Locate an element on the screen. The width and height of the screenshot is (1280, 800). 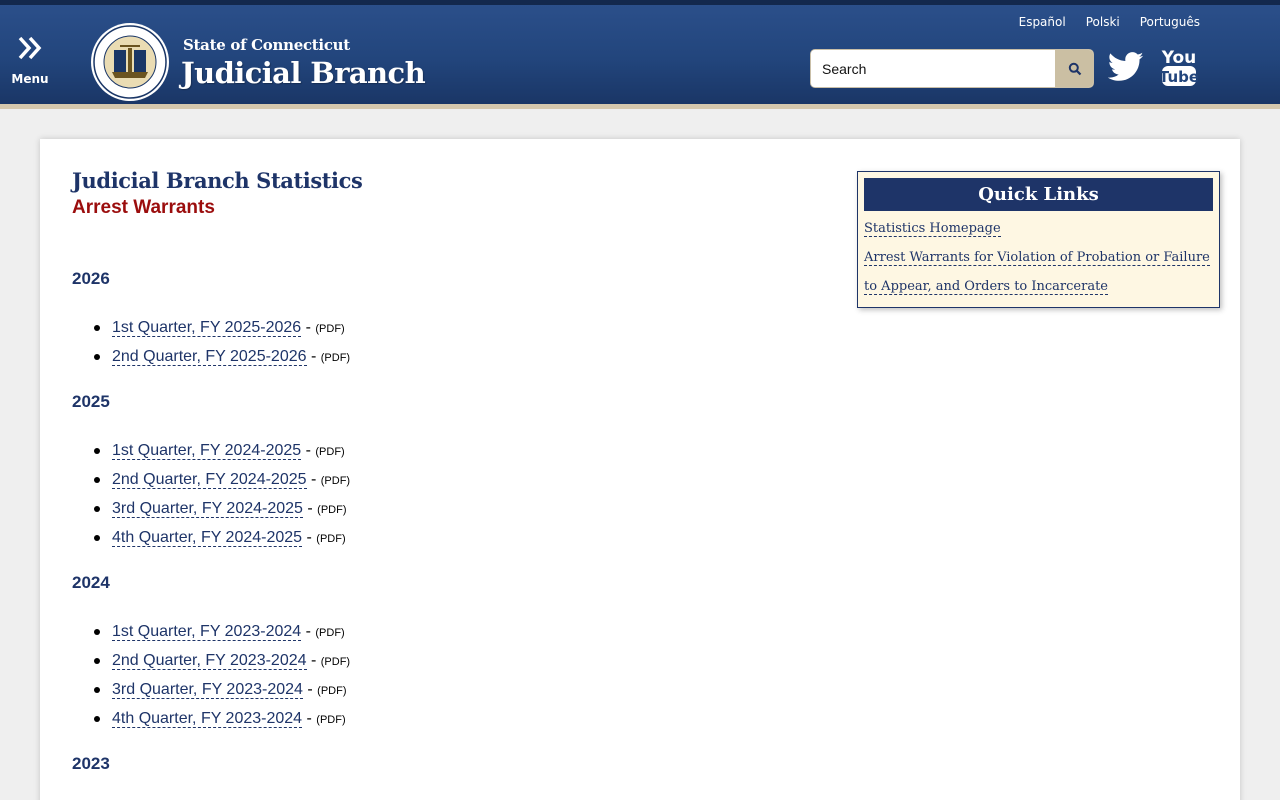
list-item: 4th Quarter, FY 2024-2025 - (PDF) is located at coordinates (221, 542).